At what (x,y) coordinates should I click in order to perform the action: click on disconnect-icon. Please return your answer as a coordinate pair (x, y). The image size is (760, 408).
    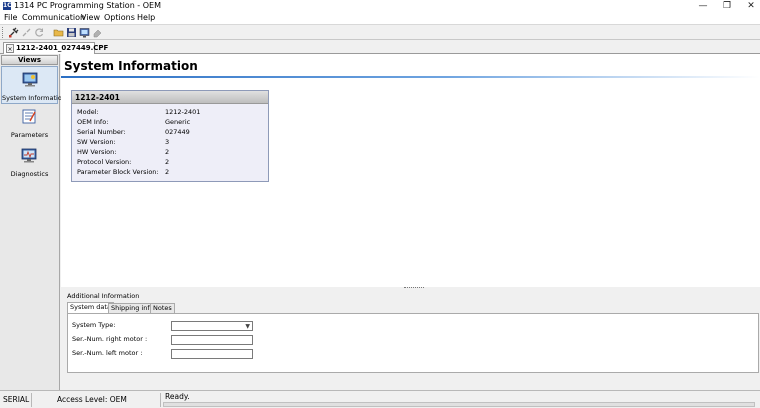
    Looking at the image, I should click on (26, 32).